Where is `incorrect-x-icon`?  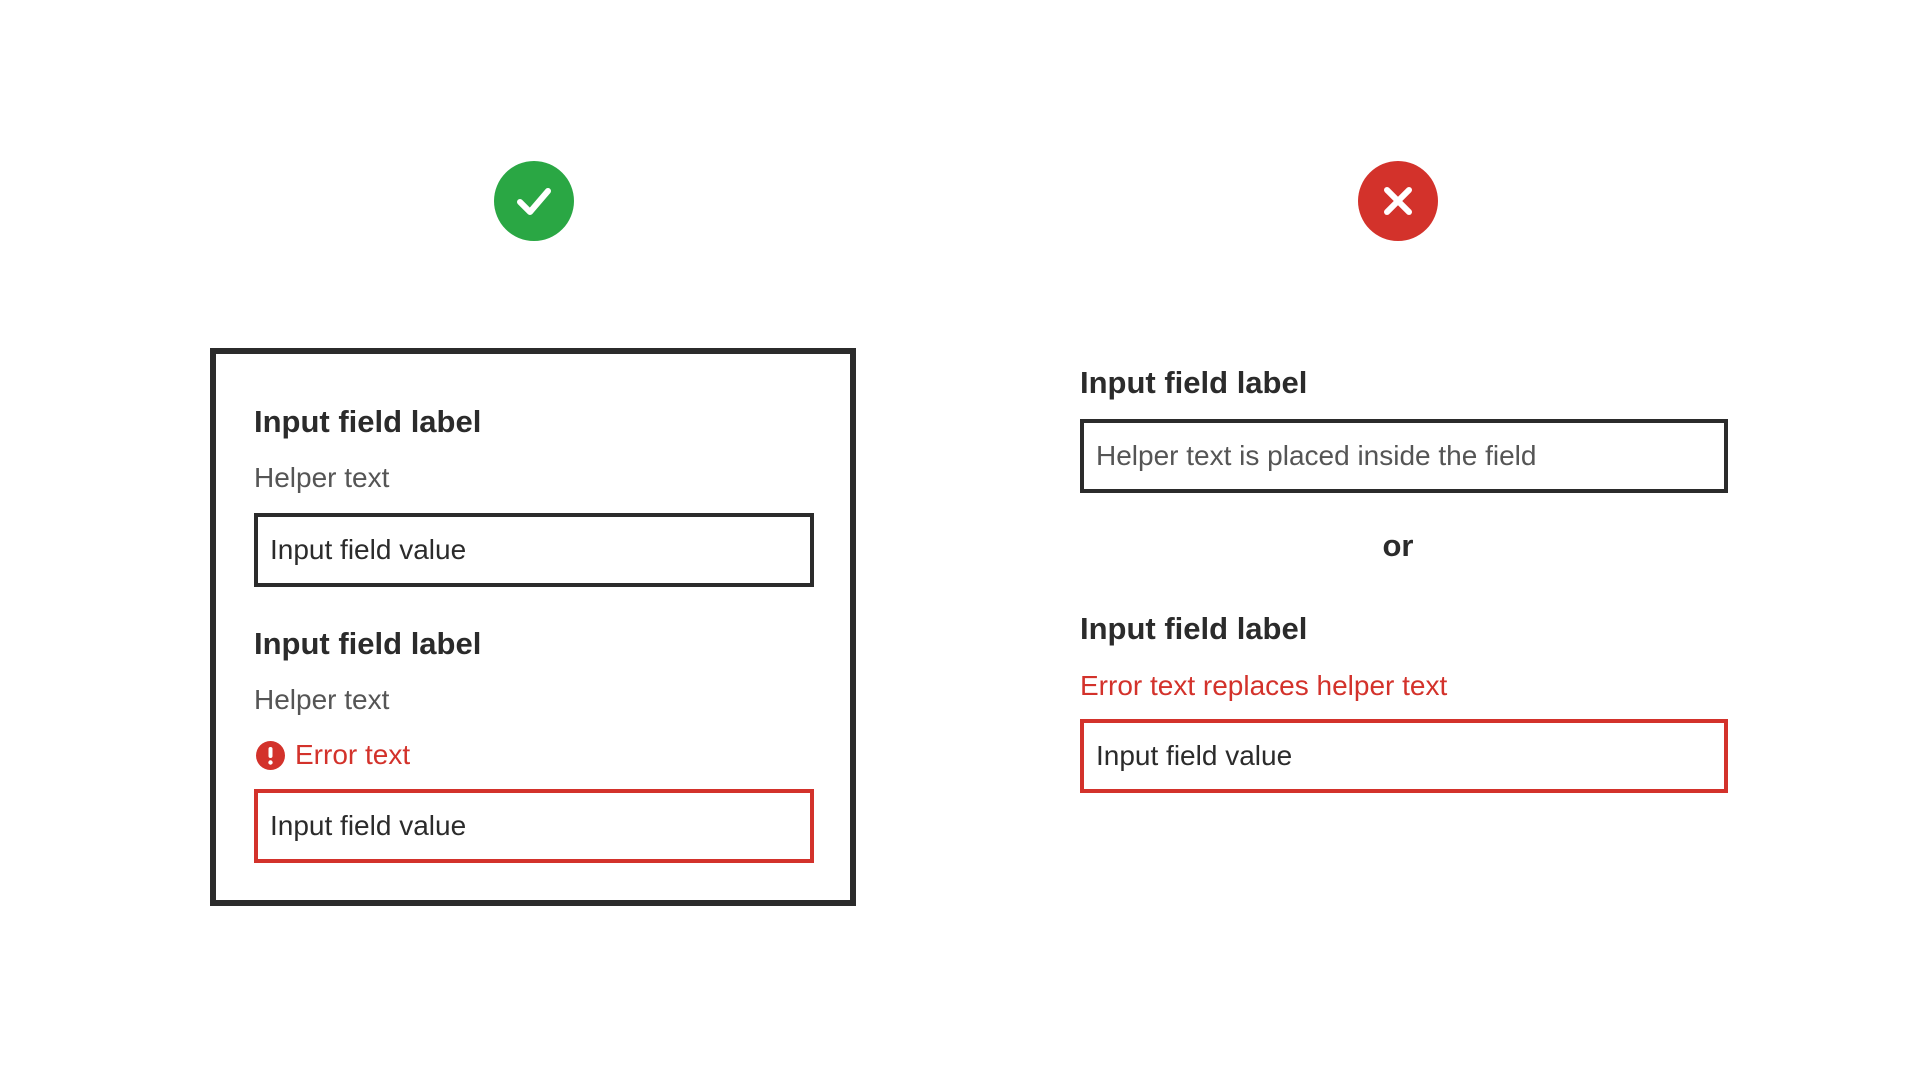
incorrect-x-icon is located at coordinates (1398, 201).